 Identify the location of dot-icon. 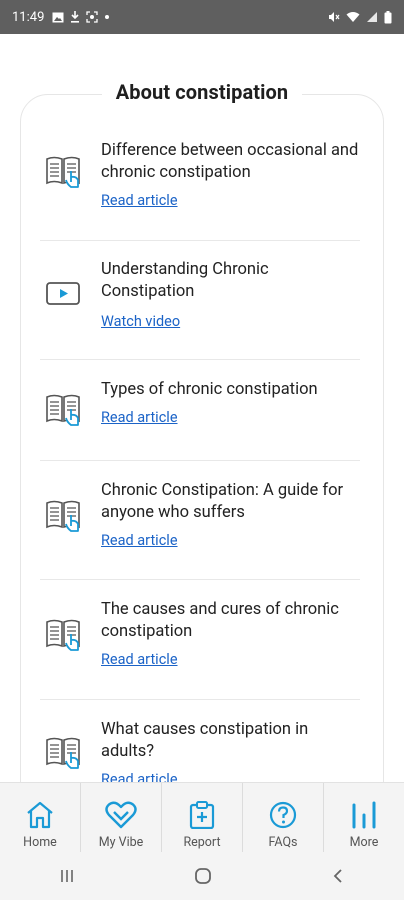
(107, 17).